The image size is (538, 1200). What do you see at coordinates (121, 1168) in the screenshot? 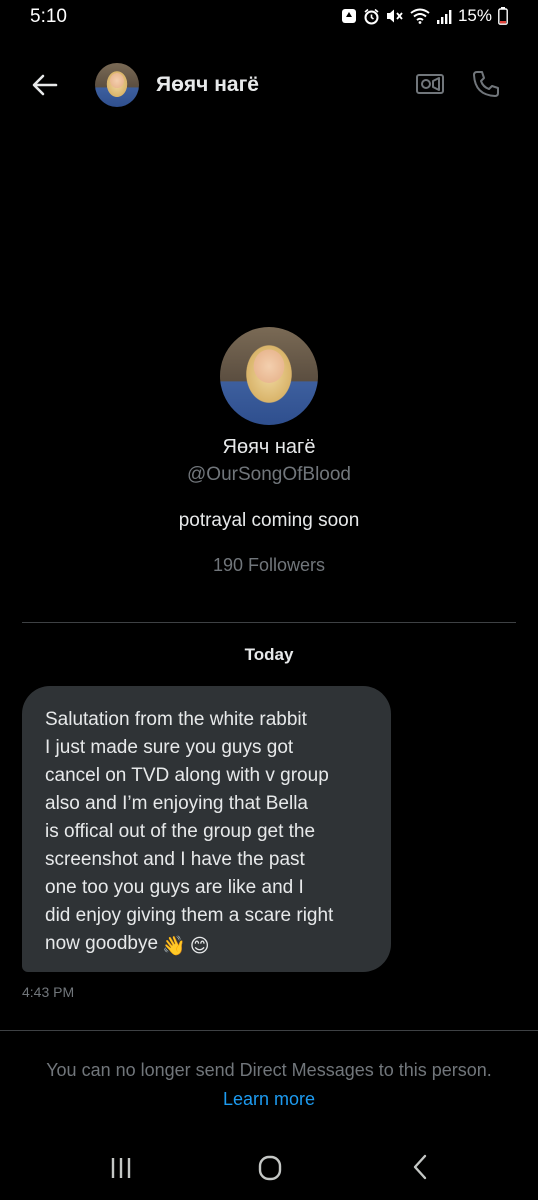
I see `recents-button` at bounding box center [121, 1168].